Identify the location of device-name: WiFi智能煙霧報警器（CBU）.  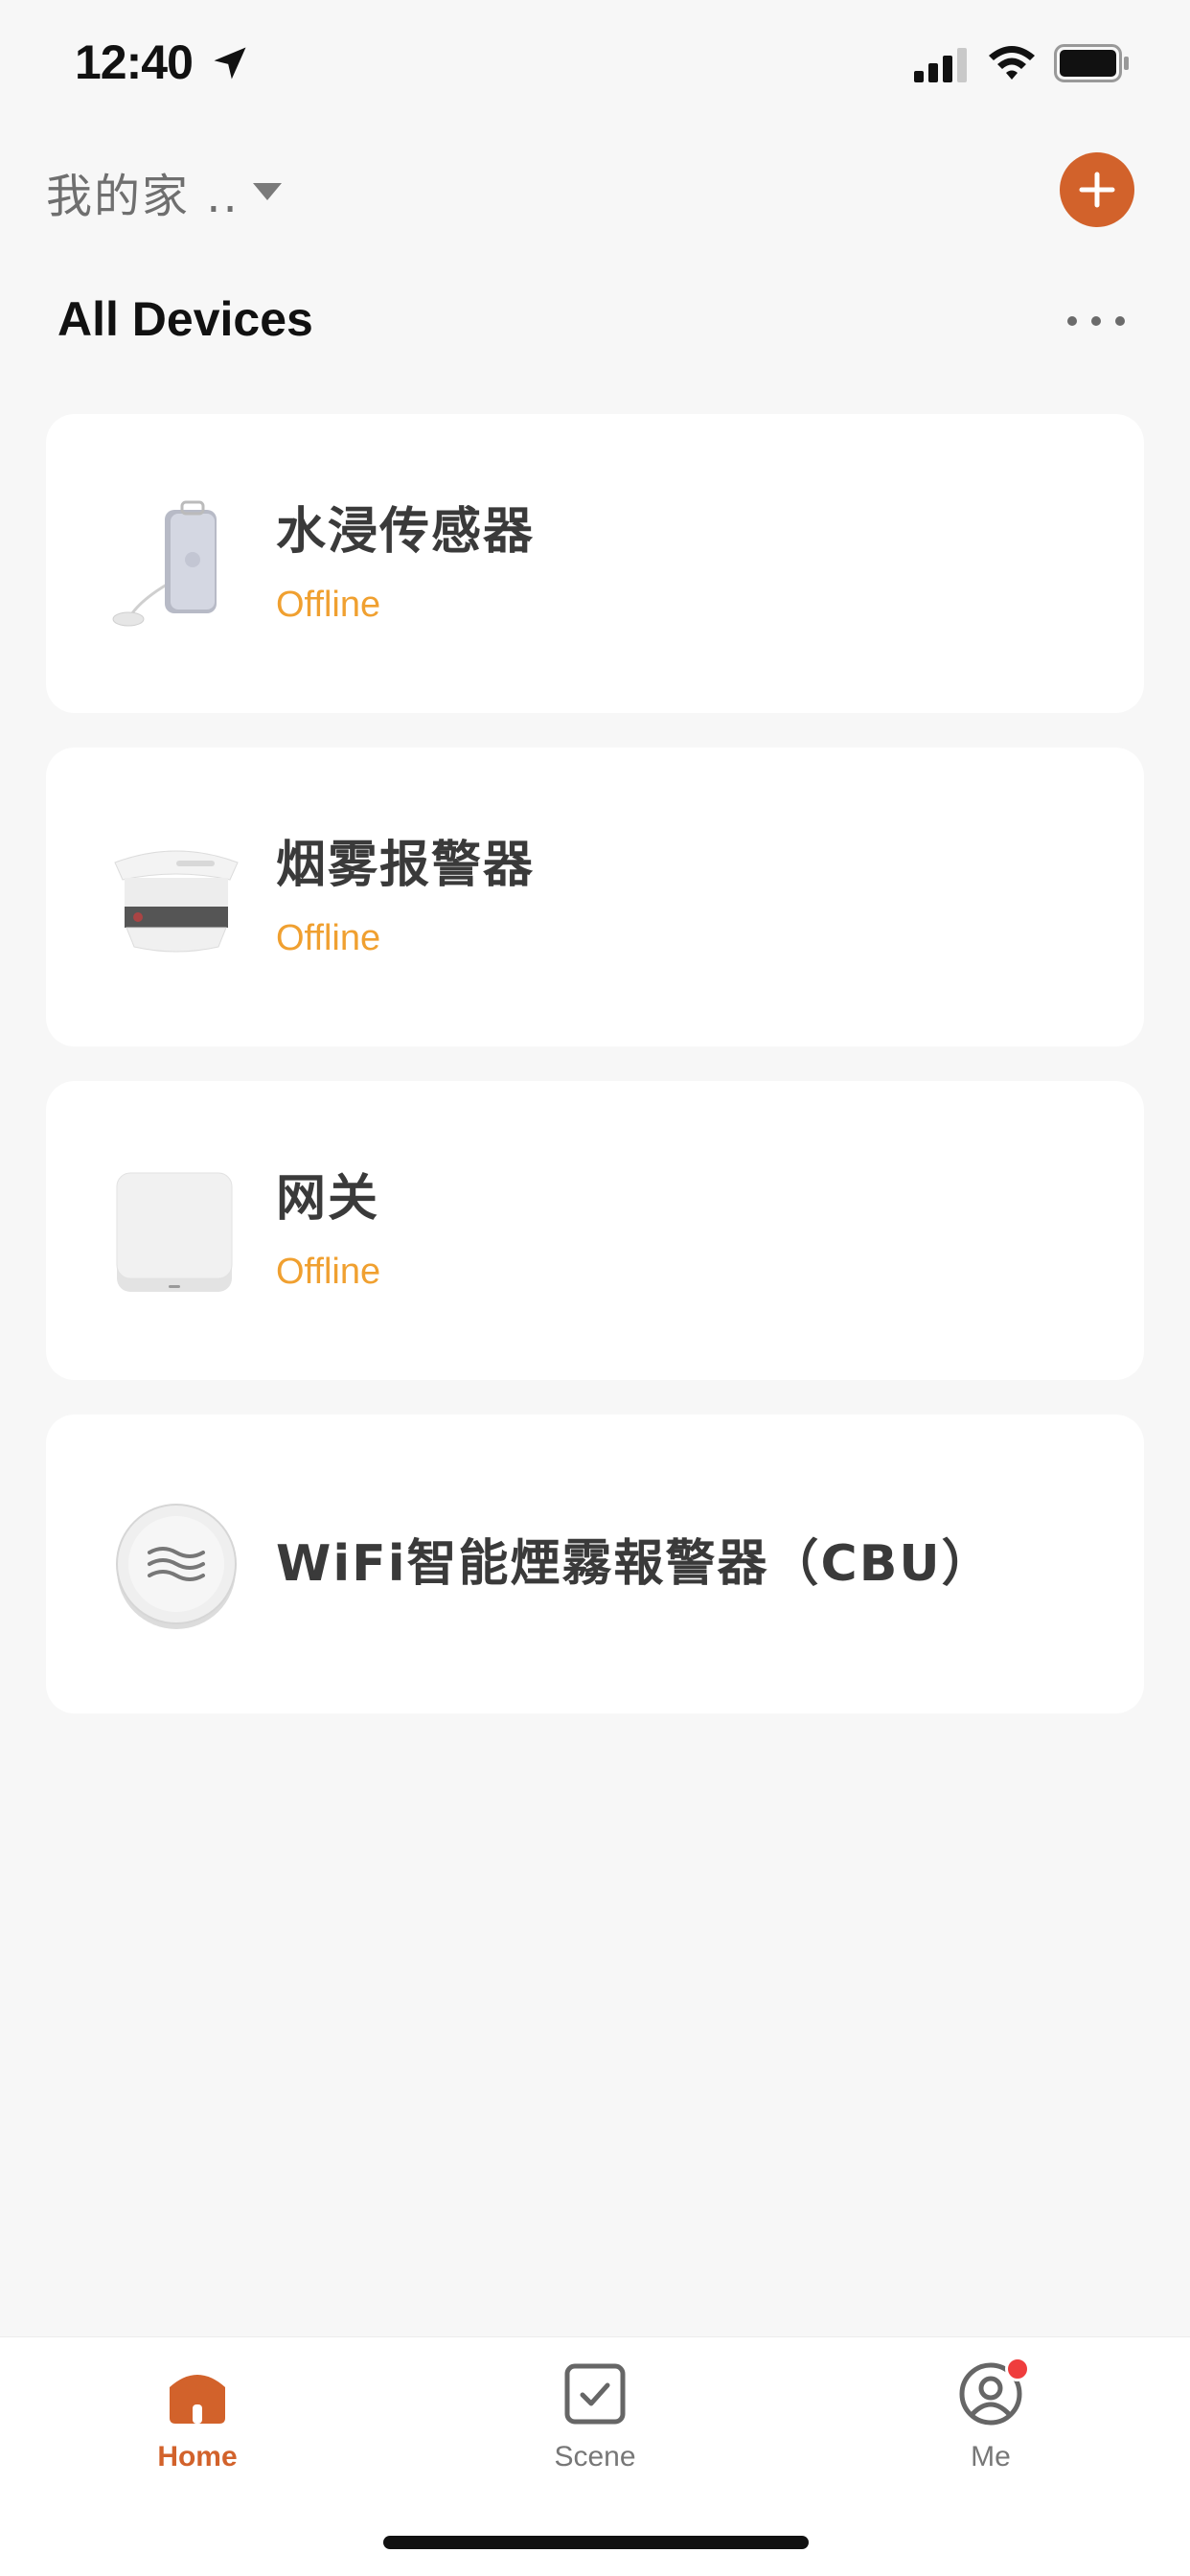
(635, 1563).